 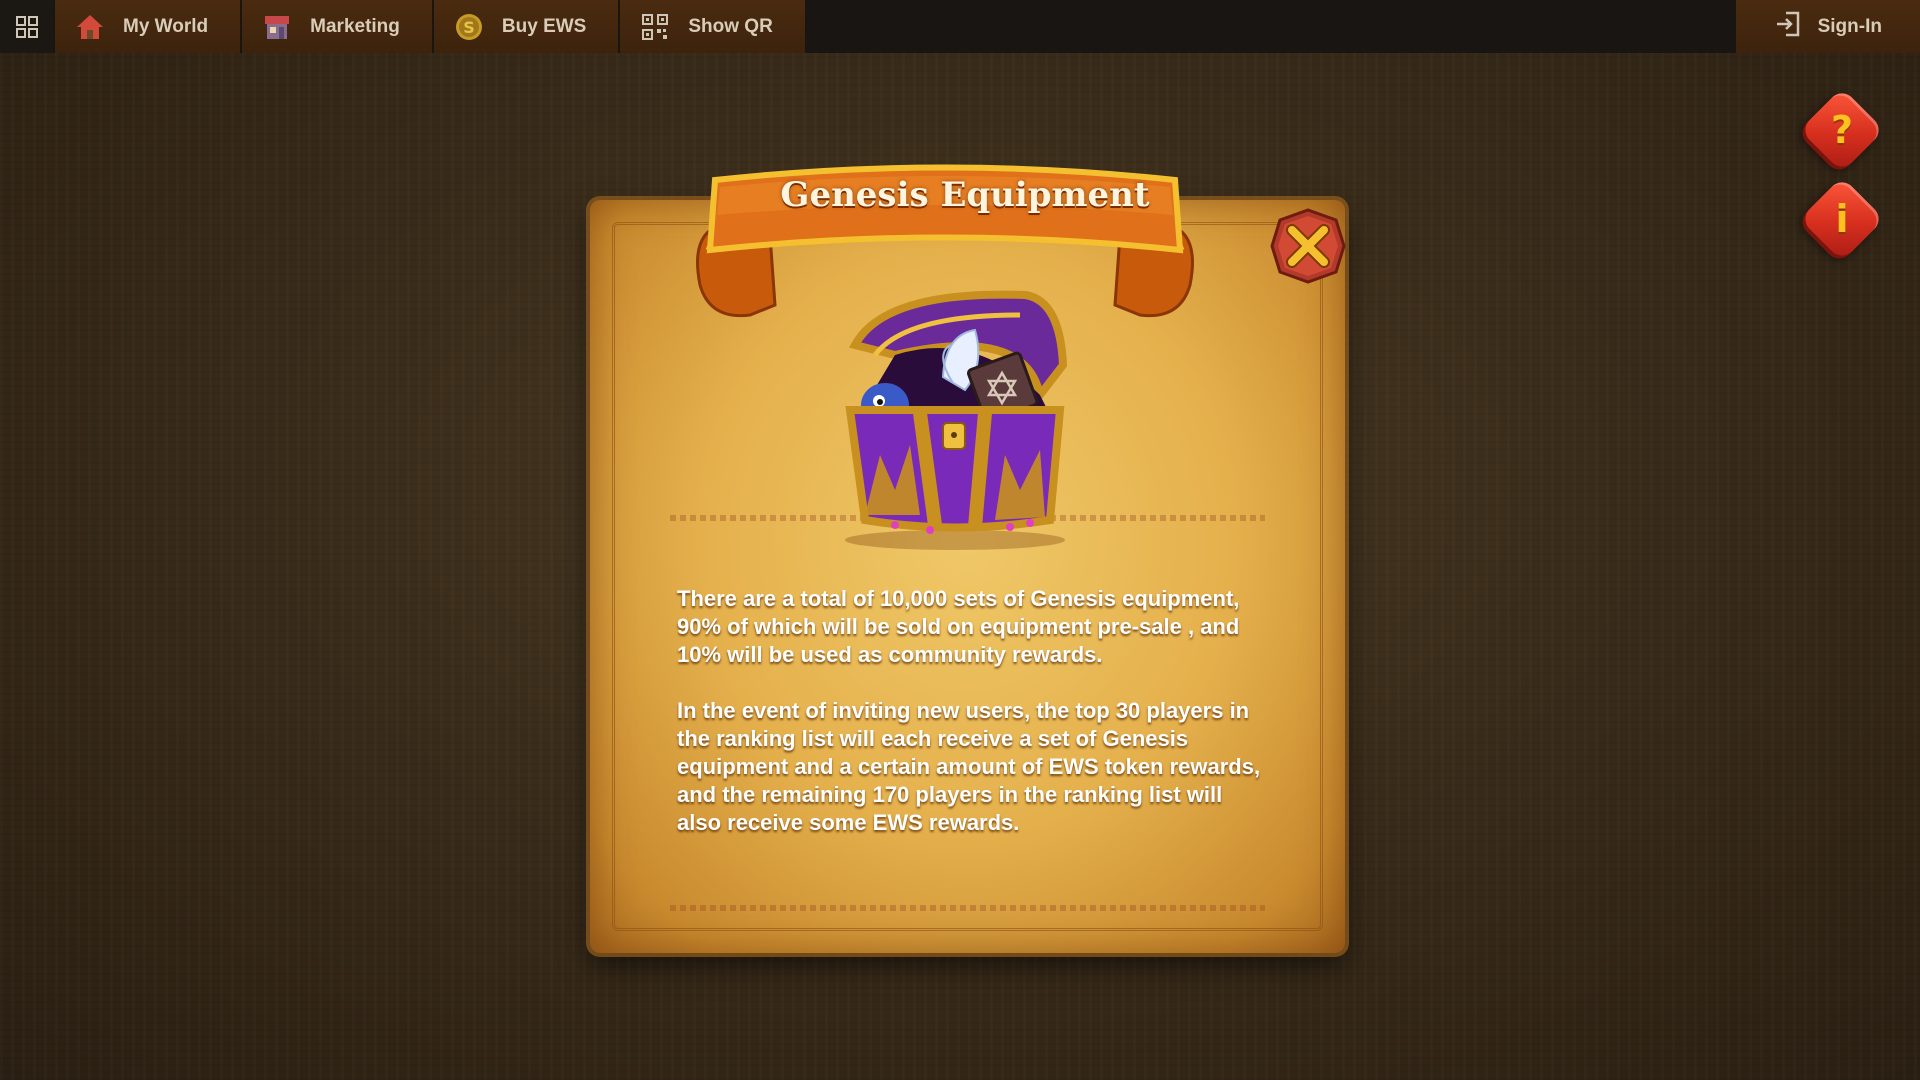 What do you see at coordinates (730, 26) in the screenshot?
I see `nav-show-qr-label: Show QR` at bounding box center [730, 26].